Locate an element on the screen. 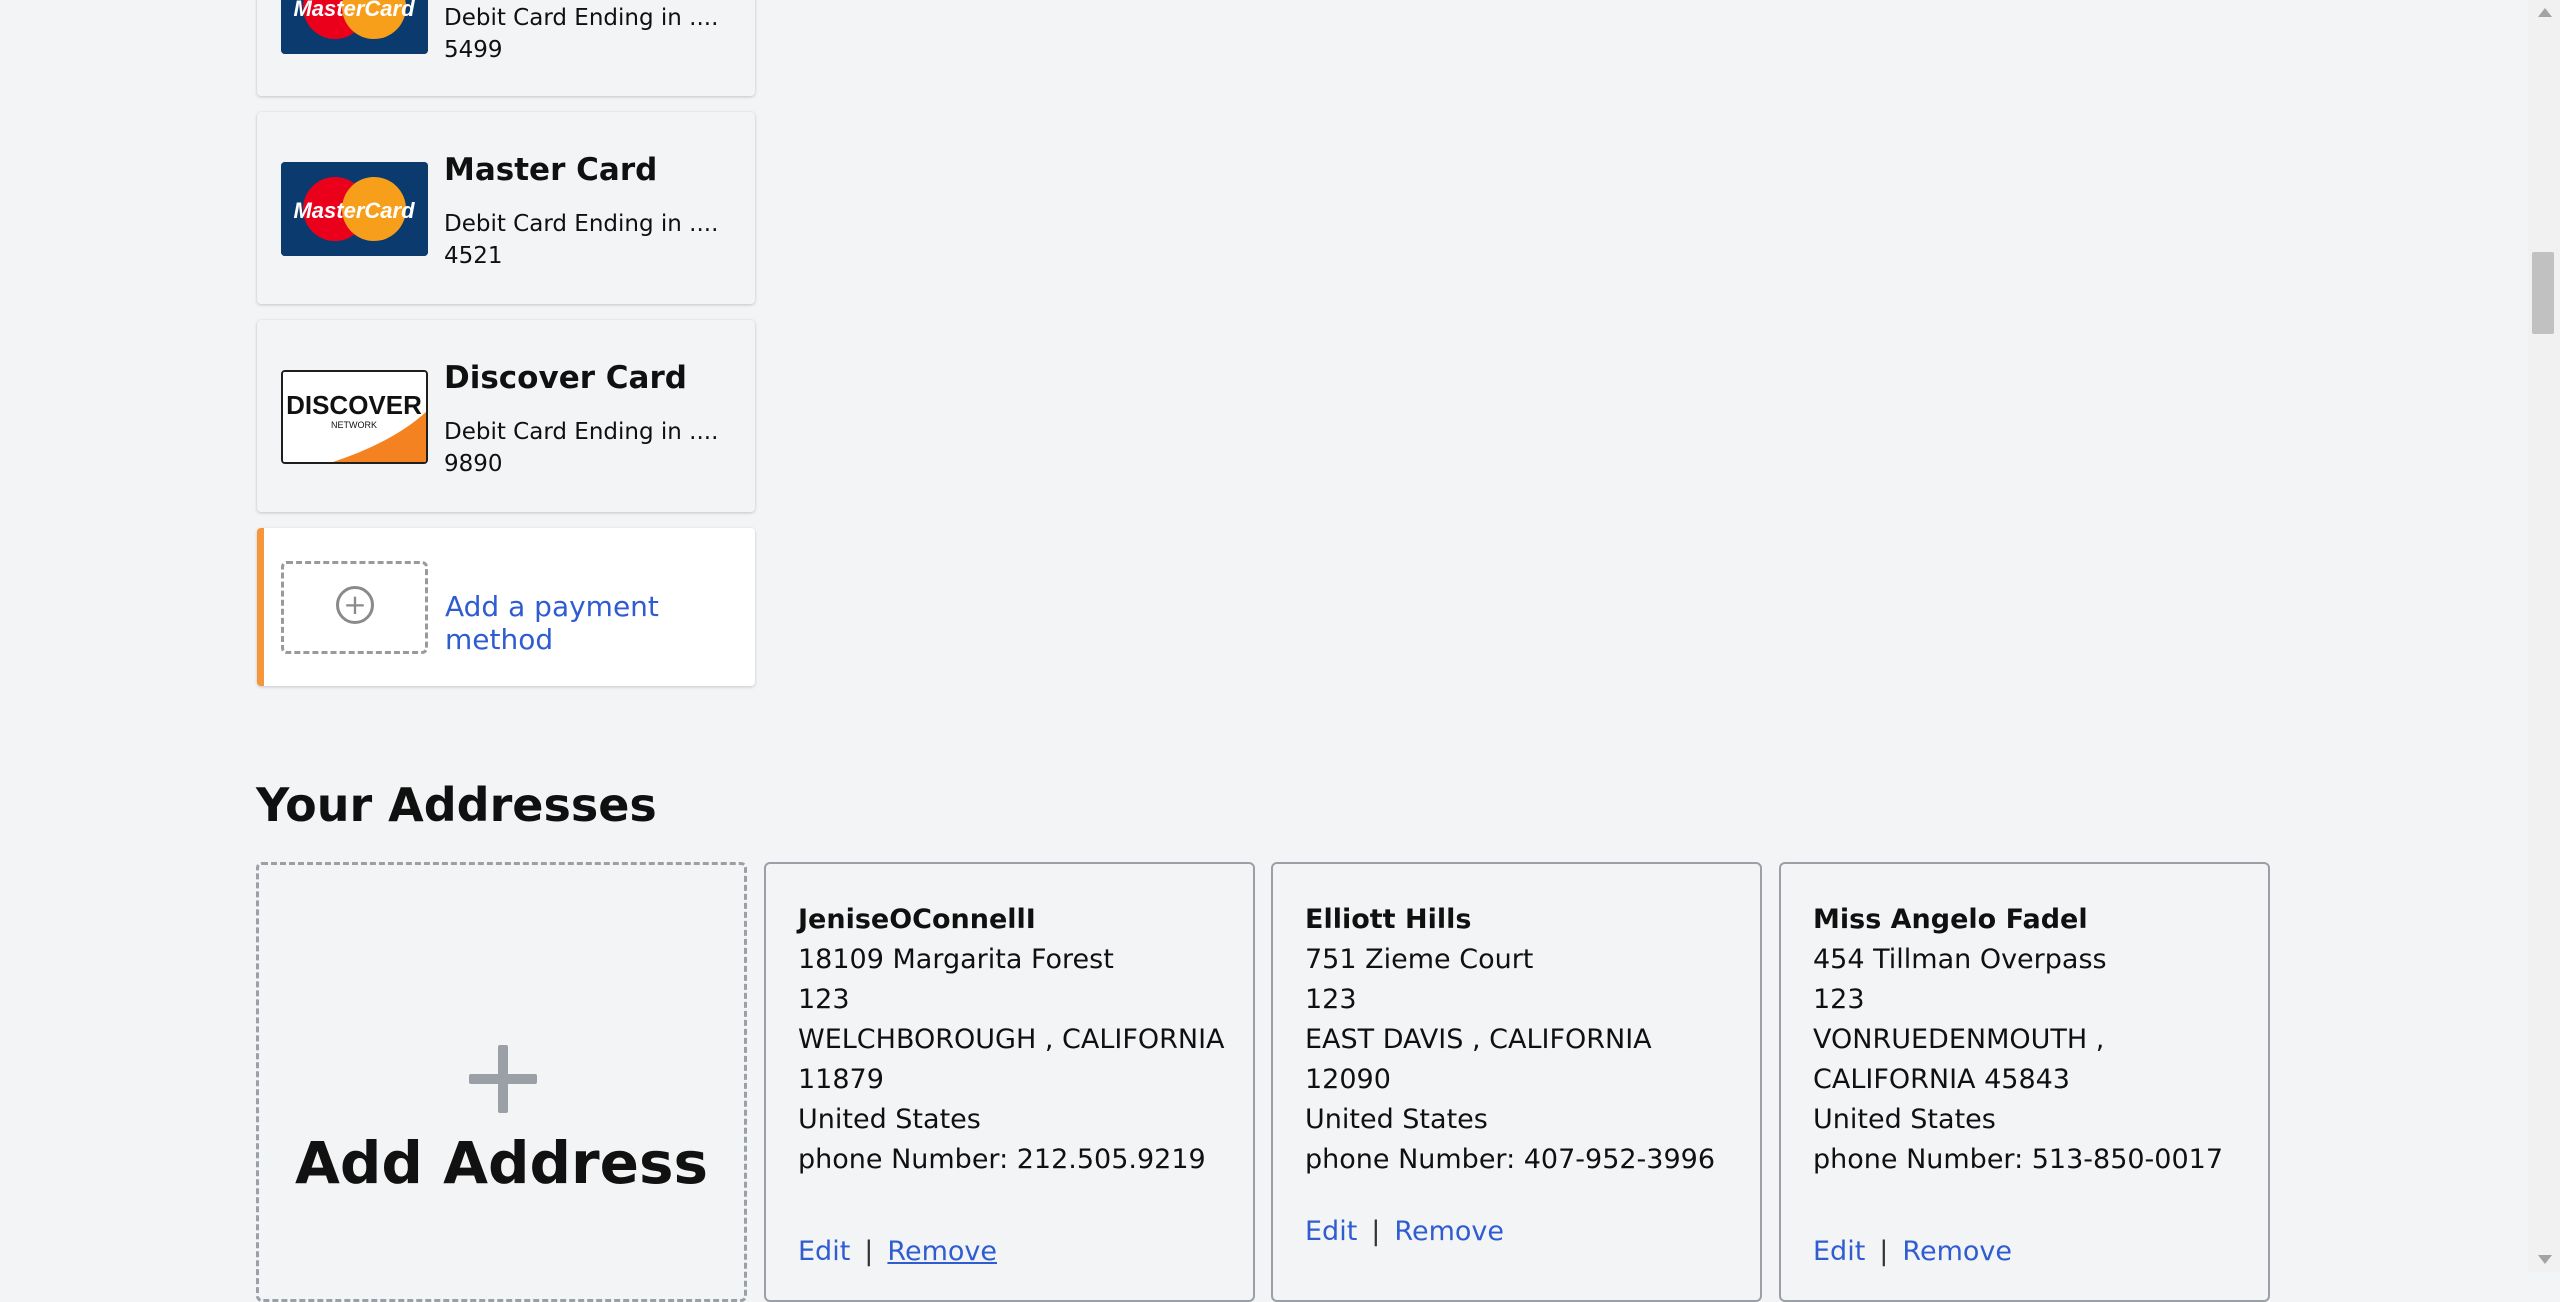 The height and width of the screenshot is (1302, 2560). card-description: Debit Card Ending in .... 9890 is located at coordinates (581, 448).